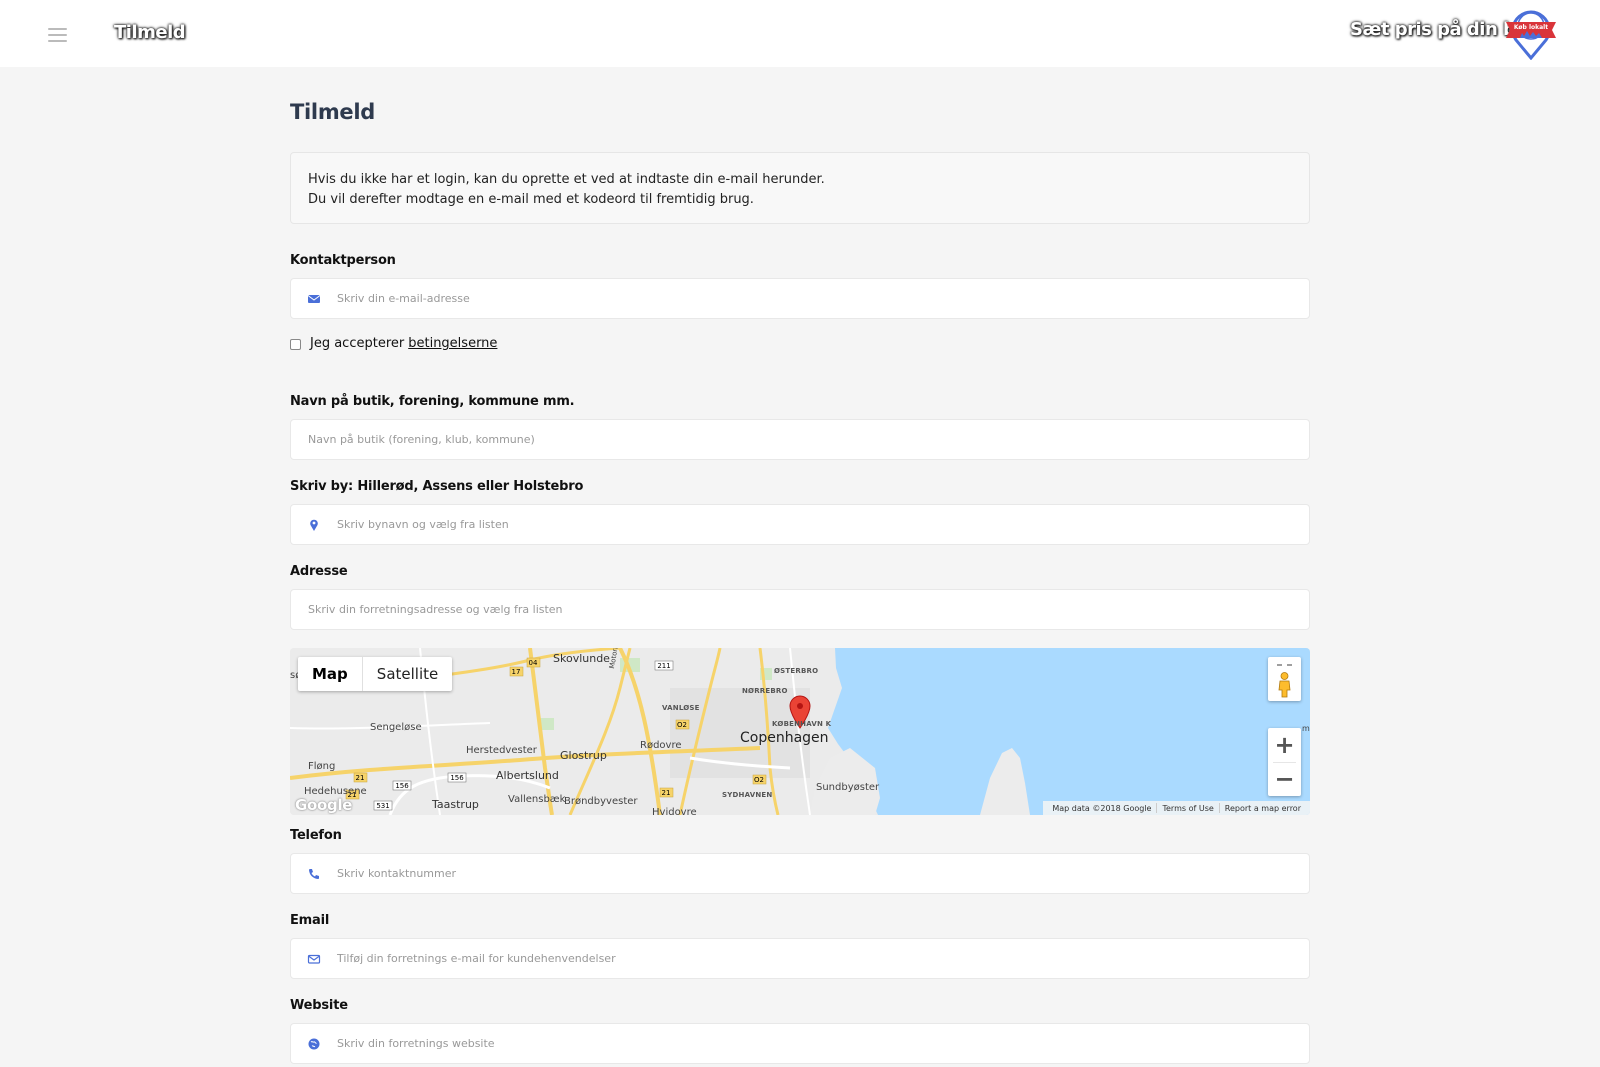  I want to click on place-skovlunde: Skovlunde, so click(581, 658).